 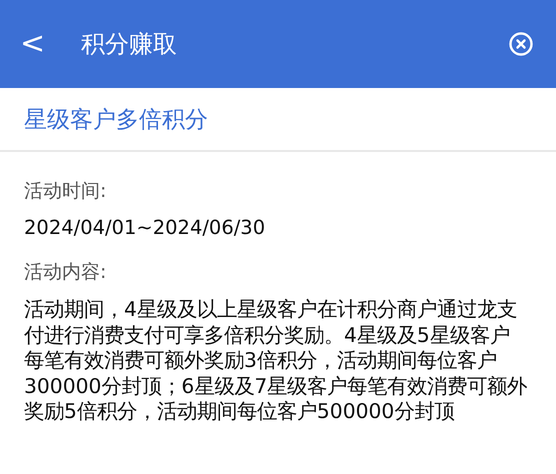 What do you see at coordinates (37, 44) in the screenshot?
I see `back-button: <` at bounding box center [37, 44].